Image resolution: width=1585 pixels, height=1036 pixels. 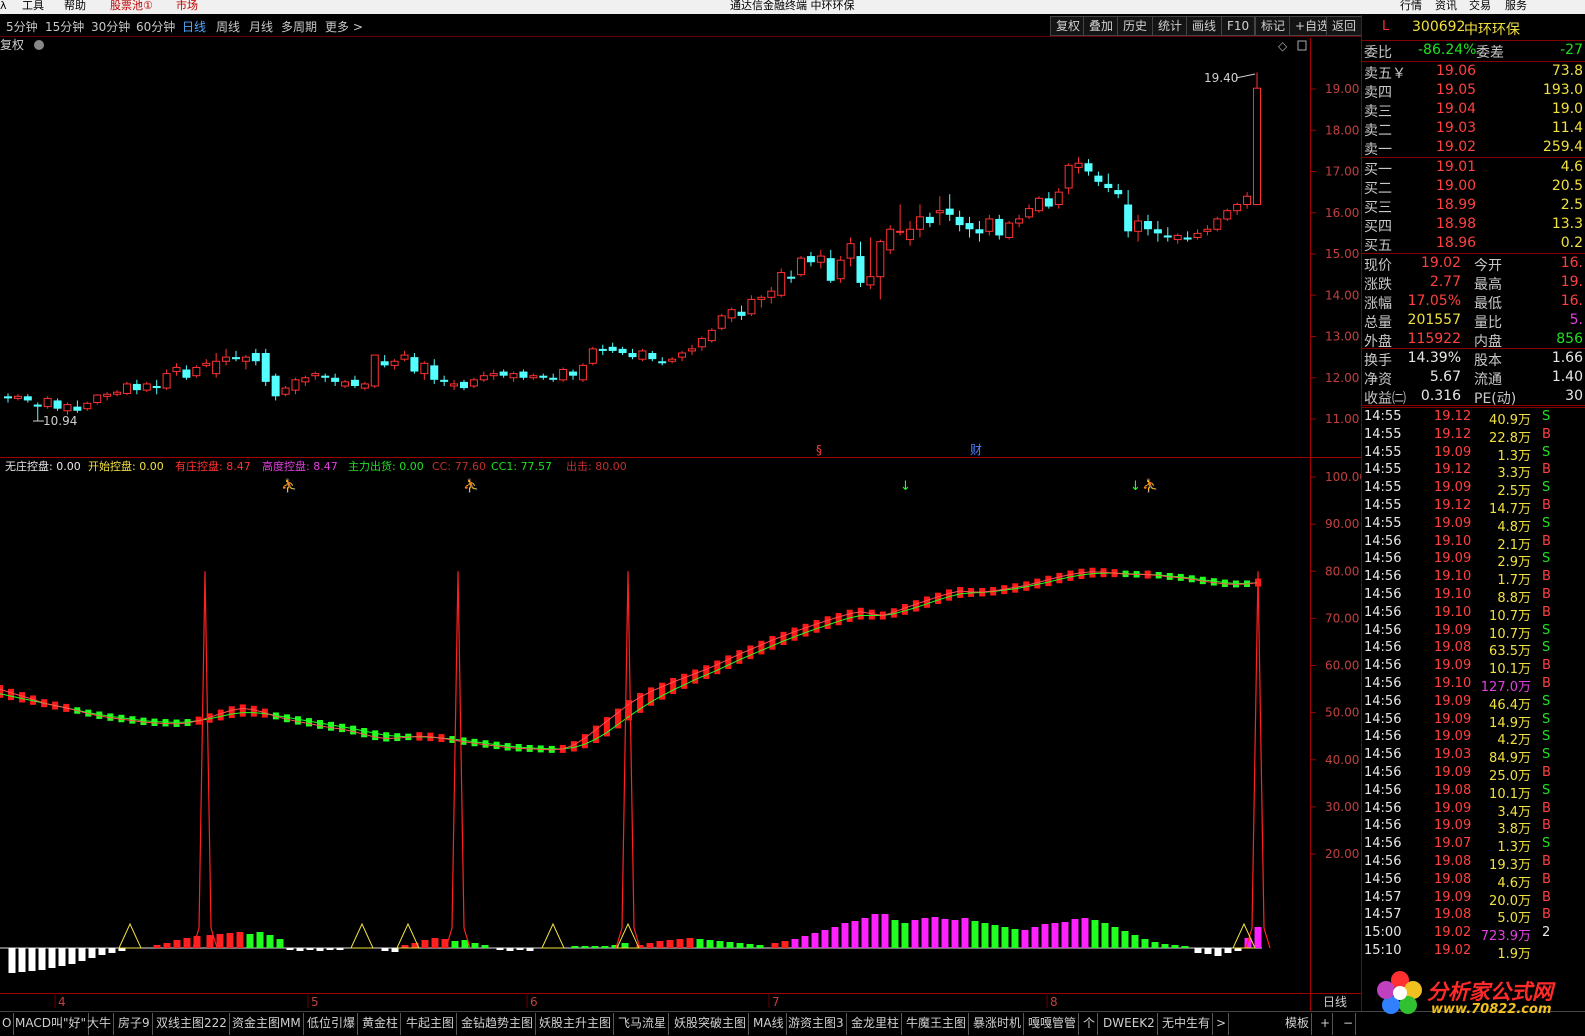 What do you see at coordinates (381, 1024) in the screenshot?
I see `formula-tab: 黄金柱` at bounding box center [381, 1024].